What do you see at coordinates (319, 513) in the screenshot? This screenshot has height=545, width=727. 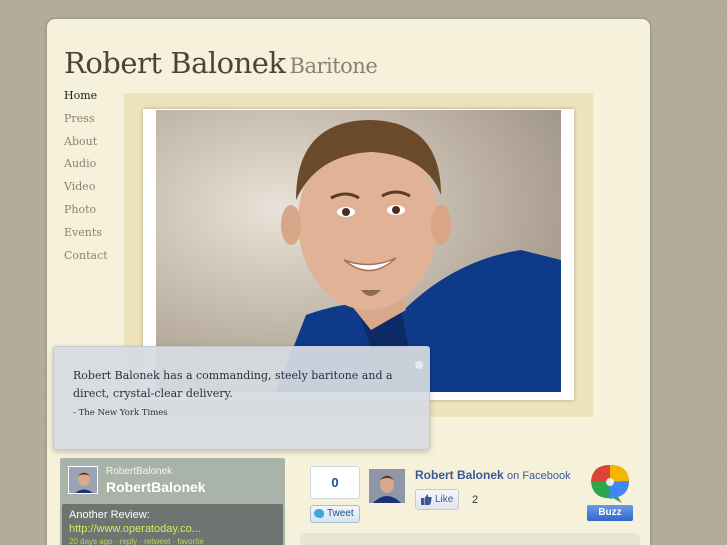 I see `twitter-bird-icon` at bounding box center [319, 513].